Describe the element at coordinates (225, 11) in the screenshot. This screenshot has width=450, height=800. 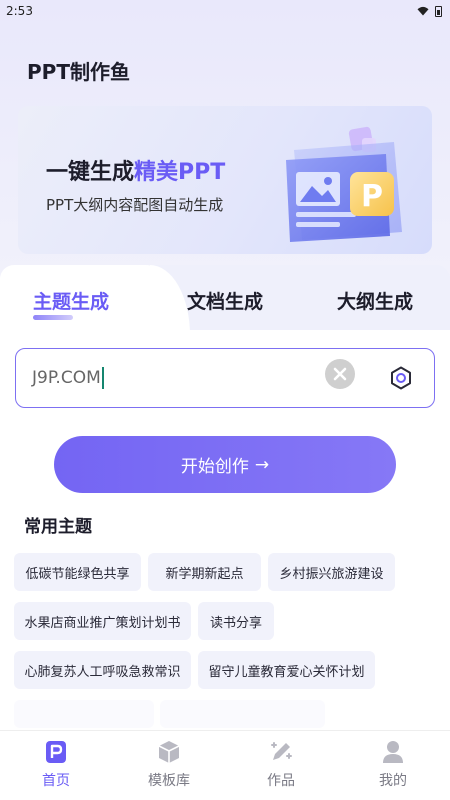
I see `status-bar: 2:53` at that location.